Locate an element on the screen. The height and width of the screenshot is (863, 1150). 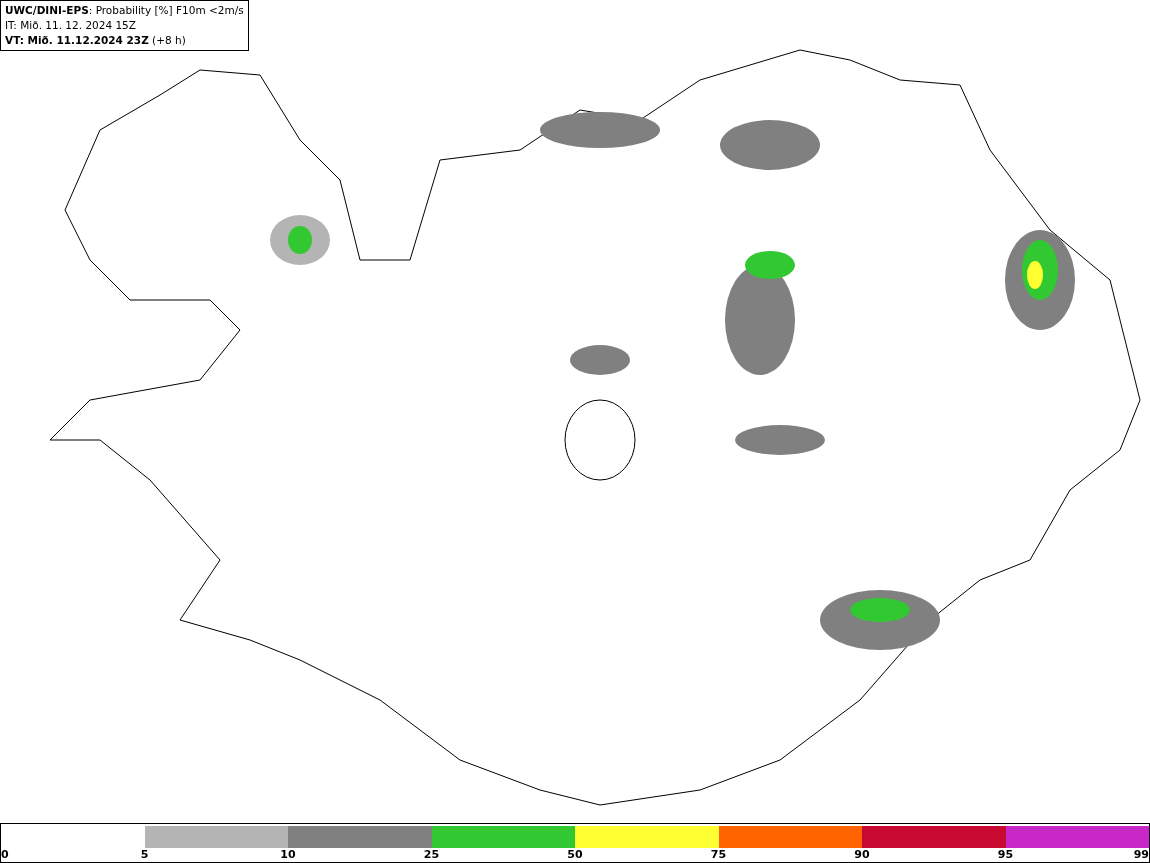
legend-label: 90 is located at coordinates (862, 855).